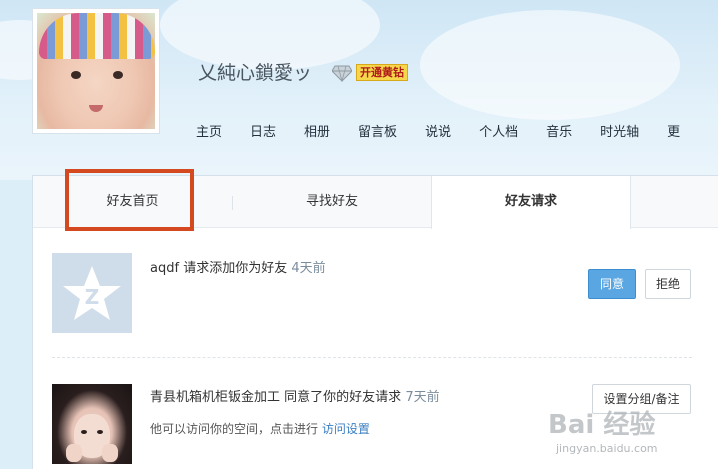  Describe the element at coordinates (317, 131) in the screenshot. I see `nav-item-album: 相册` at that location.